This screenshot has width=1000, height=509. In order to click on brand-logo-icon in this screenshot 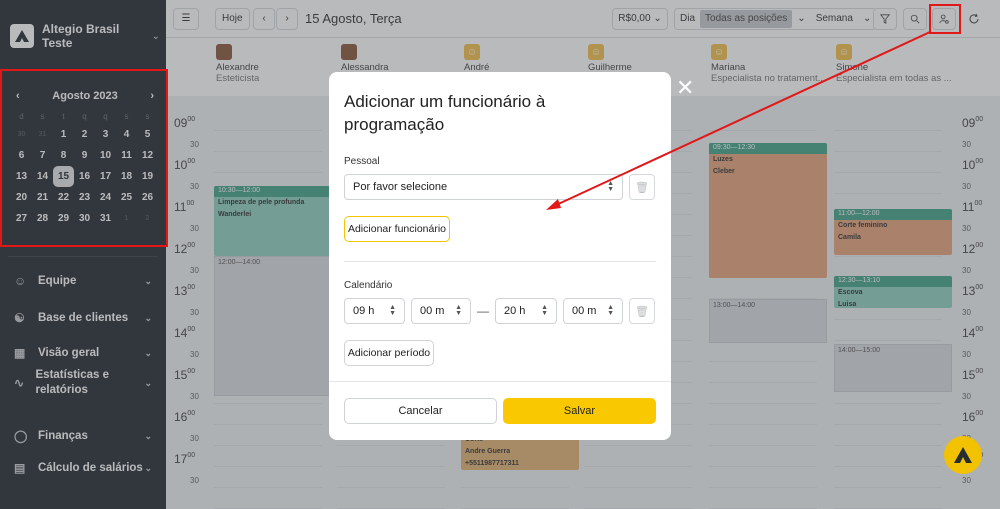, I will do `click(963, 455)`.